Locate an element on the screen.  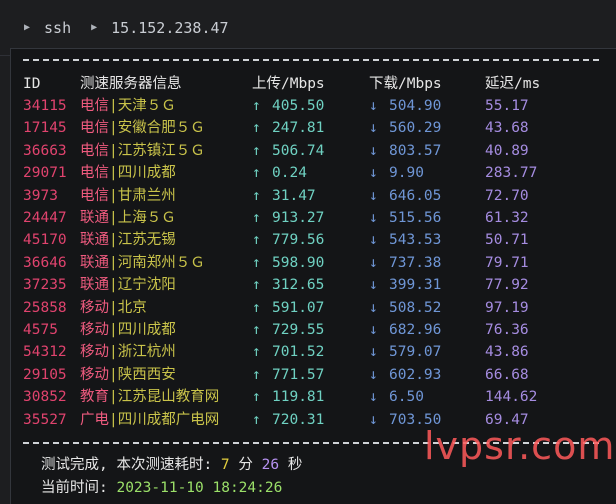
server-id: 4575 is located at coordinates (40, 330).